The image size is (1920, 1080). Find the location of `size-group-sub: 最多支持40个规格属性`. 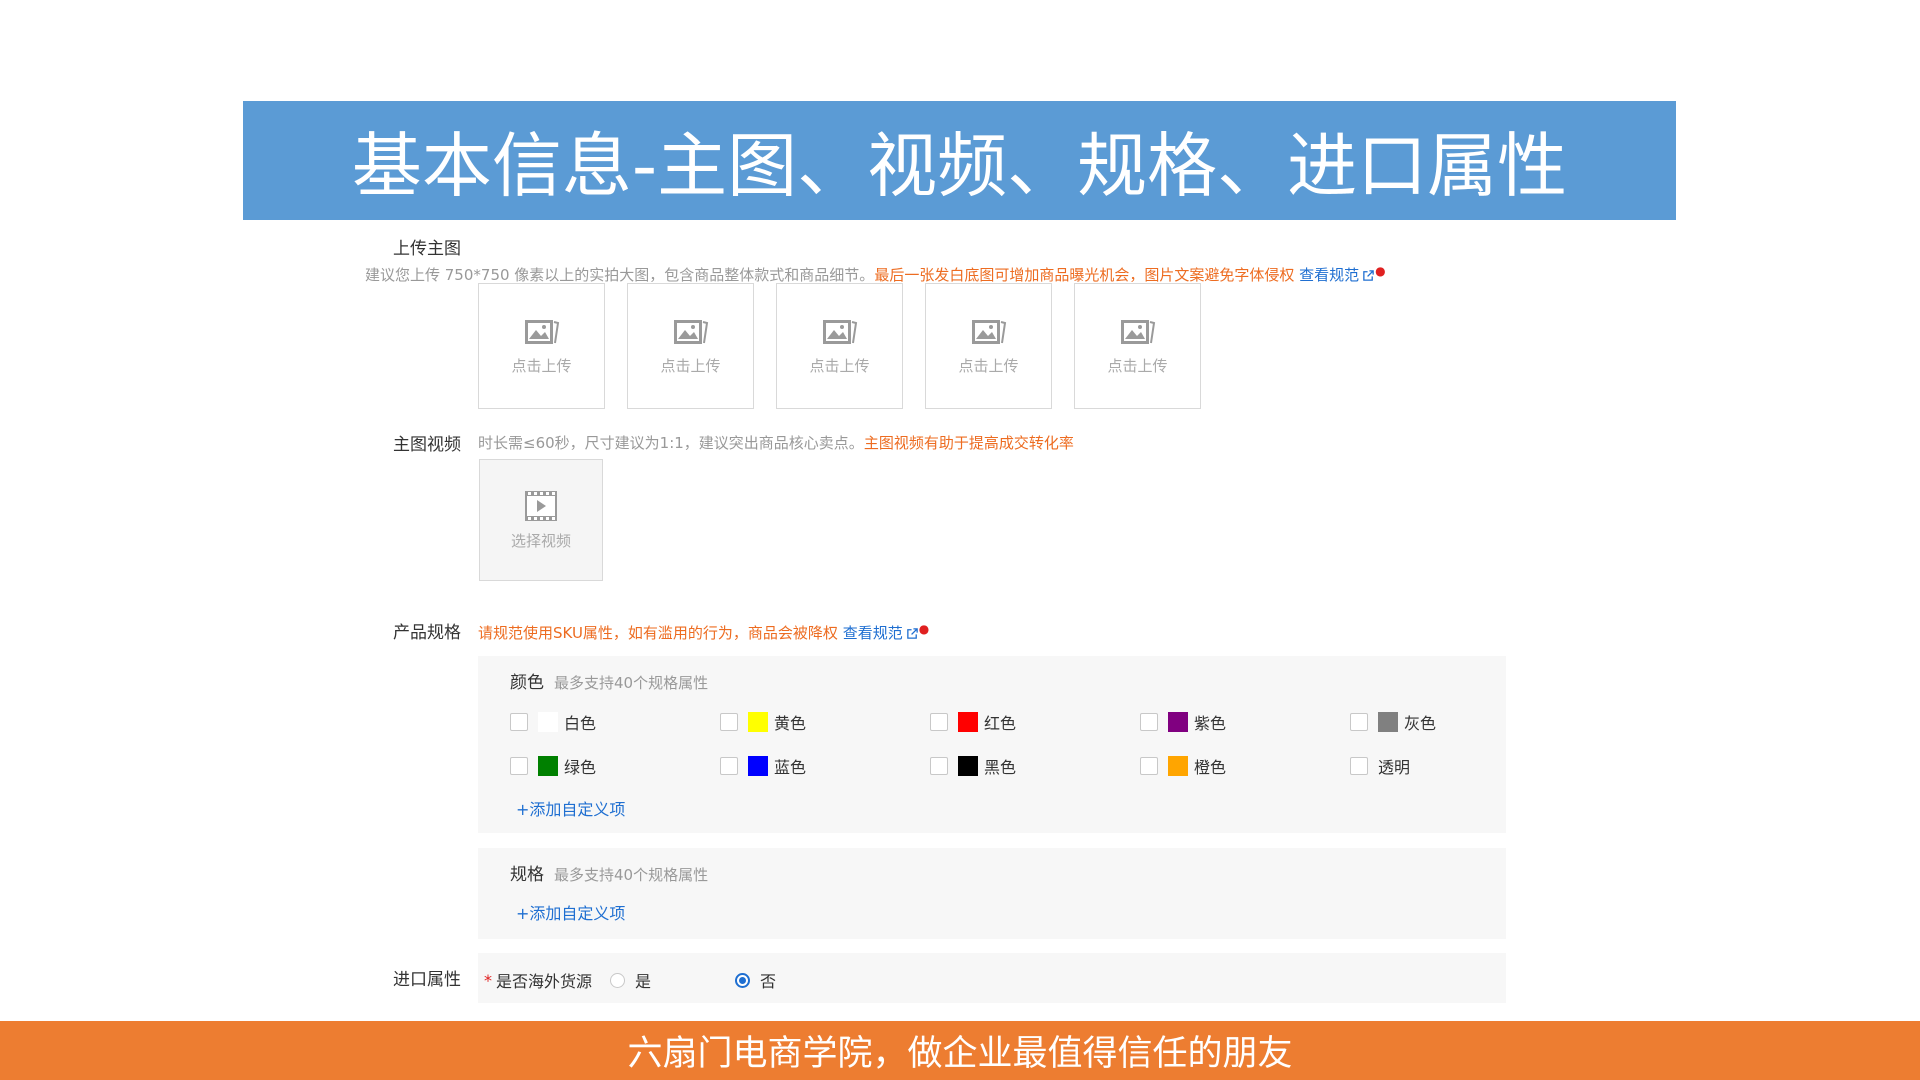

size-group-sub: 最多支持40个规格属性 is located at coordinates (631, 875).